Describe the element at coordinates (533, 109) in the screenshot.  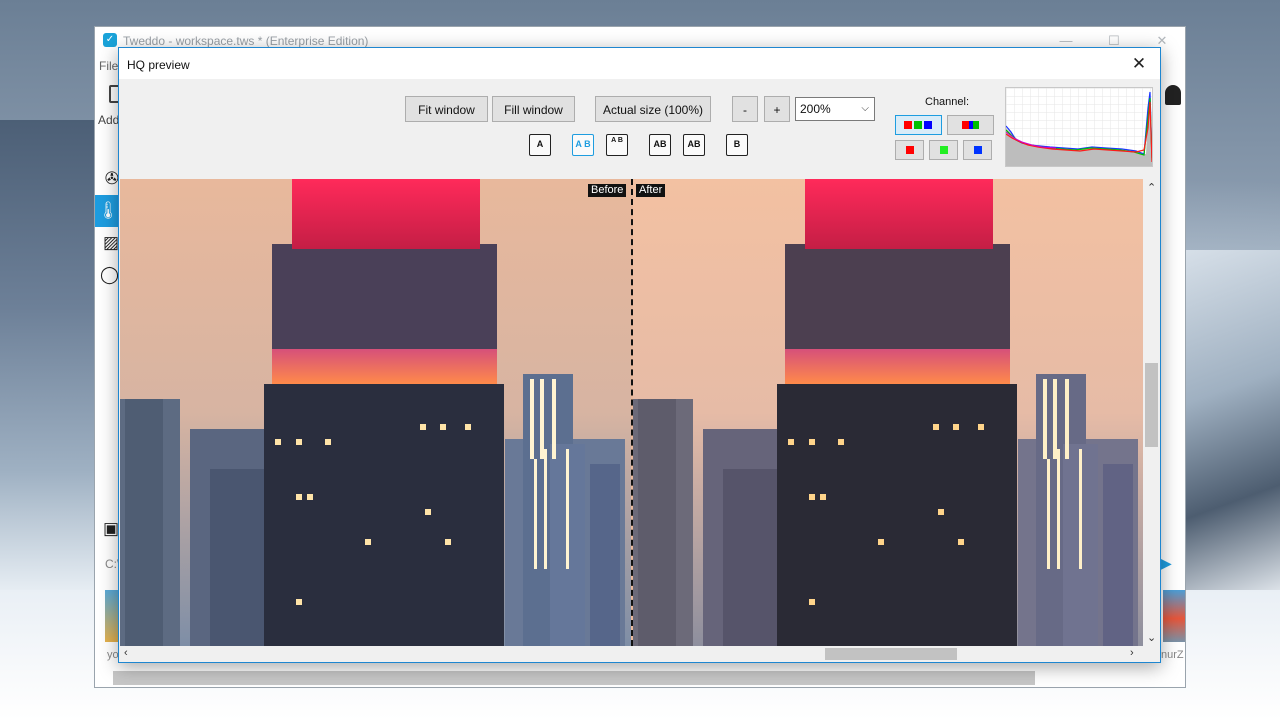
I see `fill-window-button: Fill window` at that location.